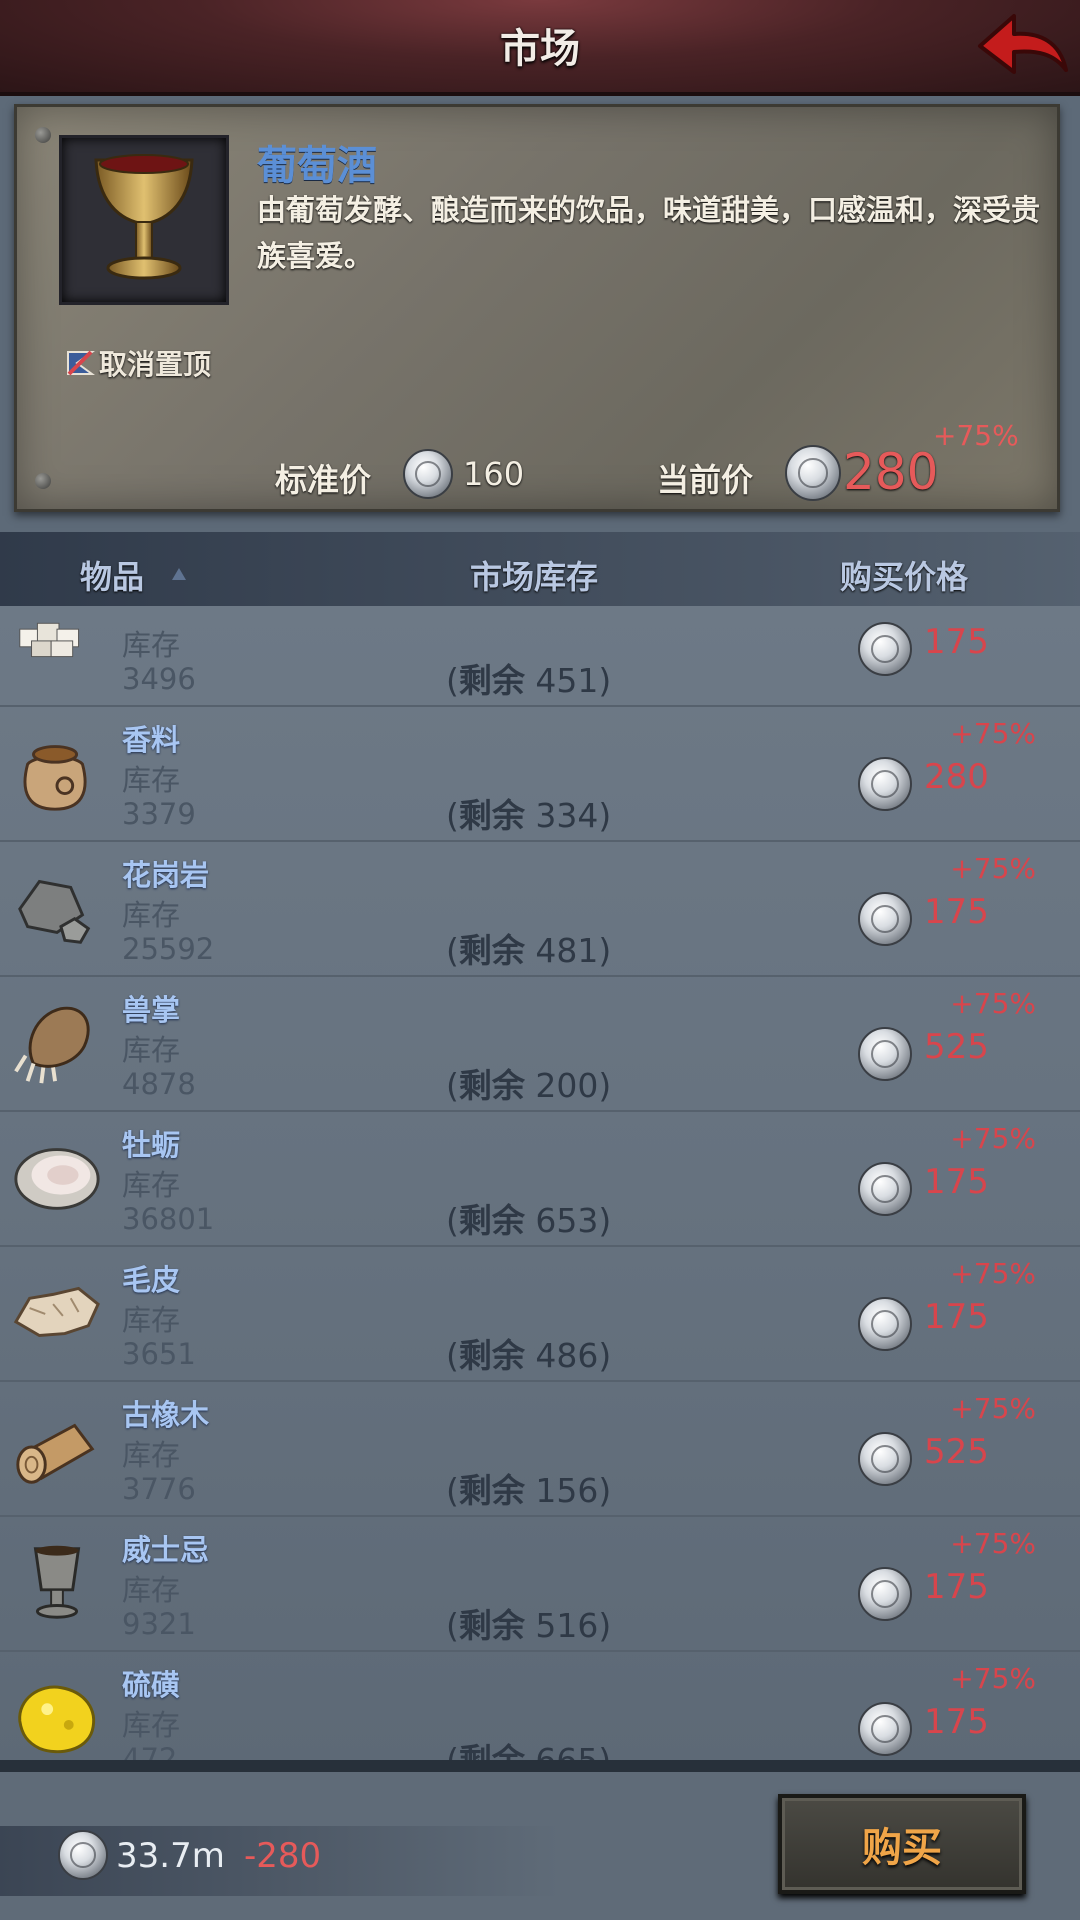 The image size is (1080, 1920). I want to click on column-buy-price: 购买价格, so click(904, 575).